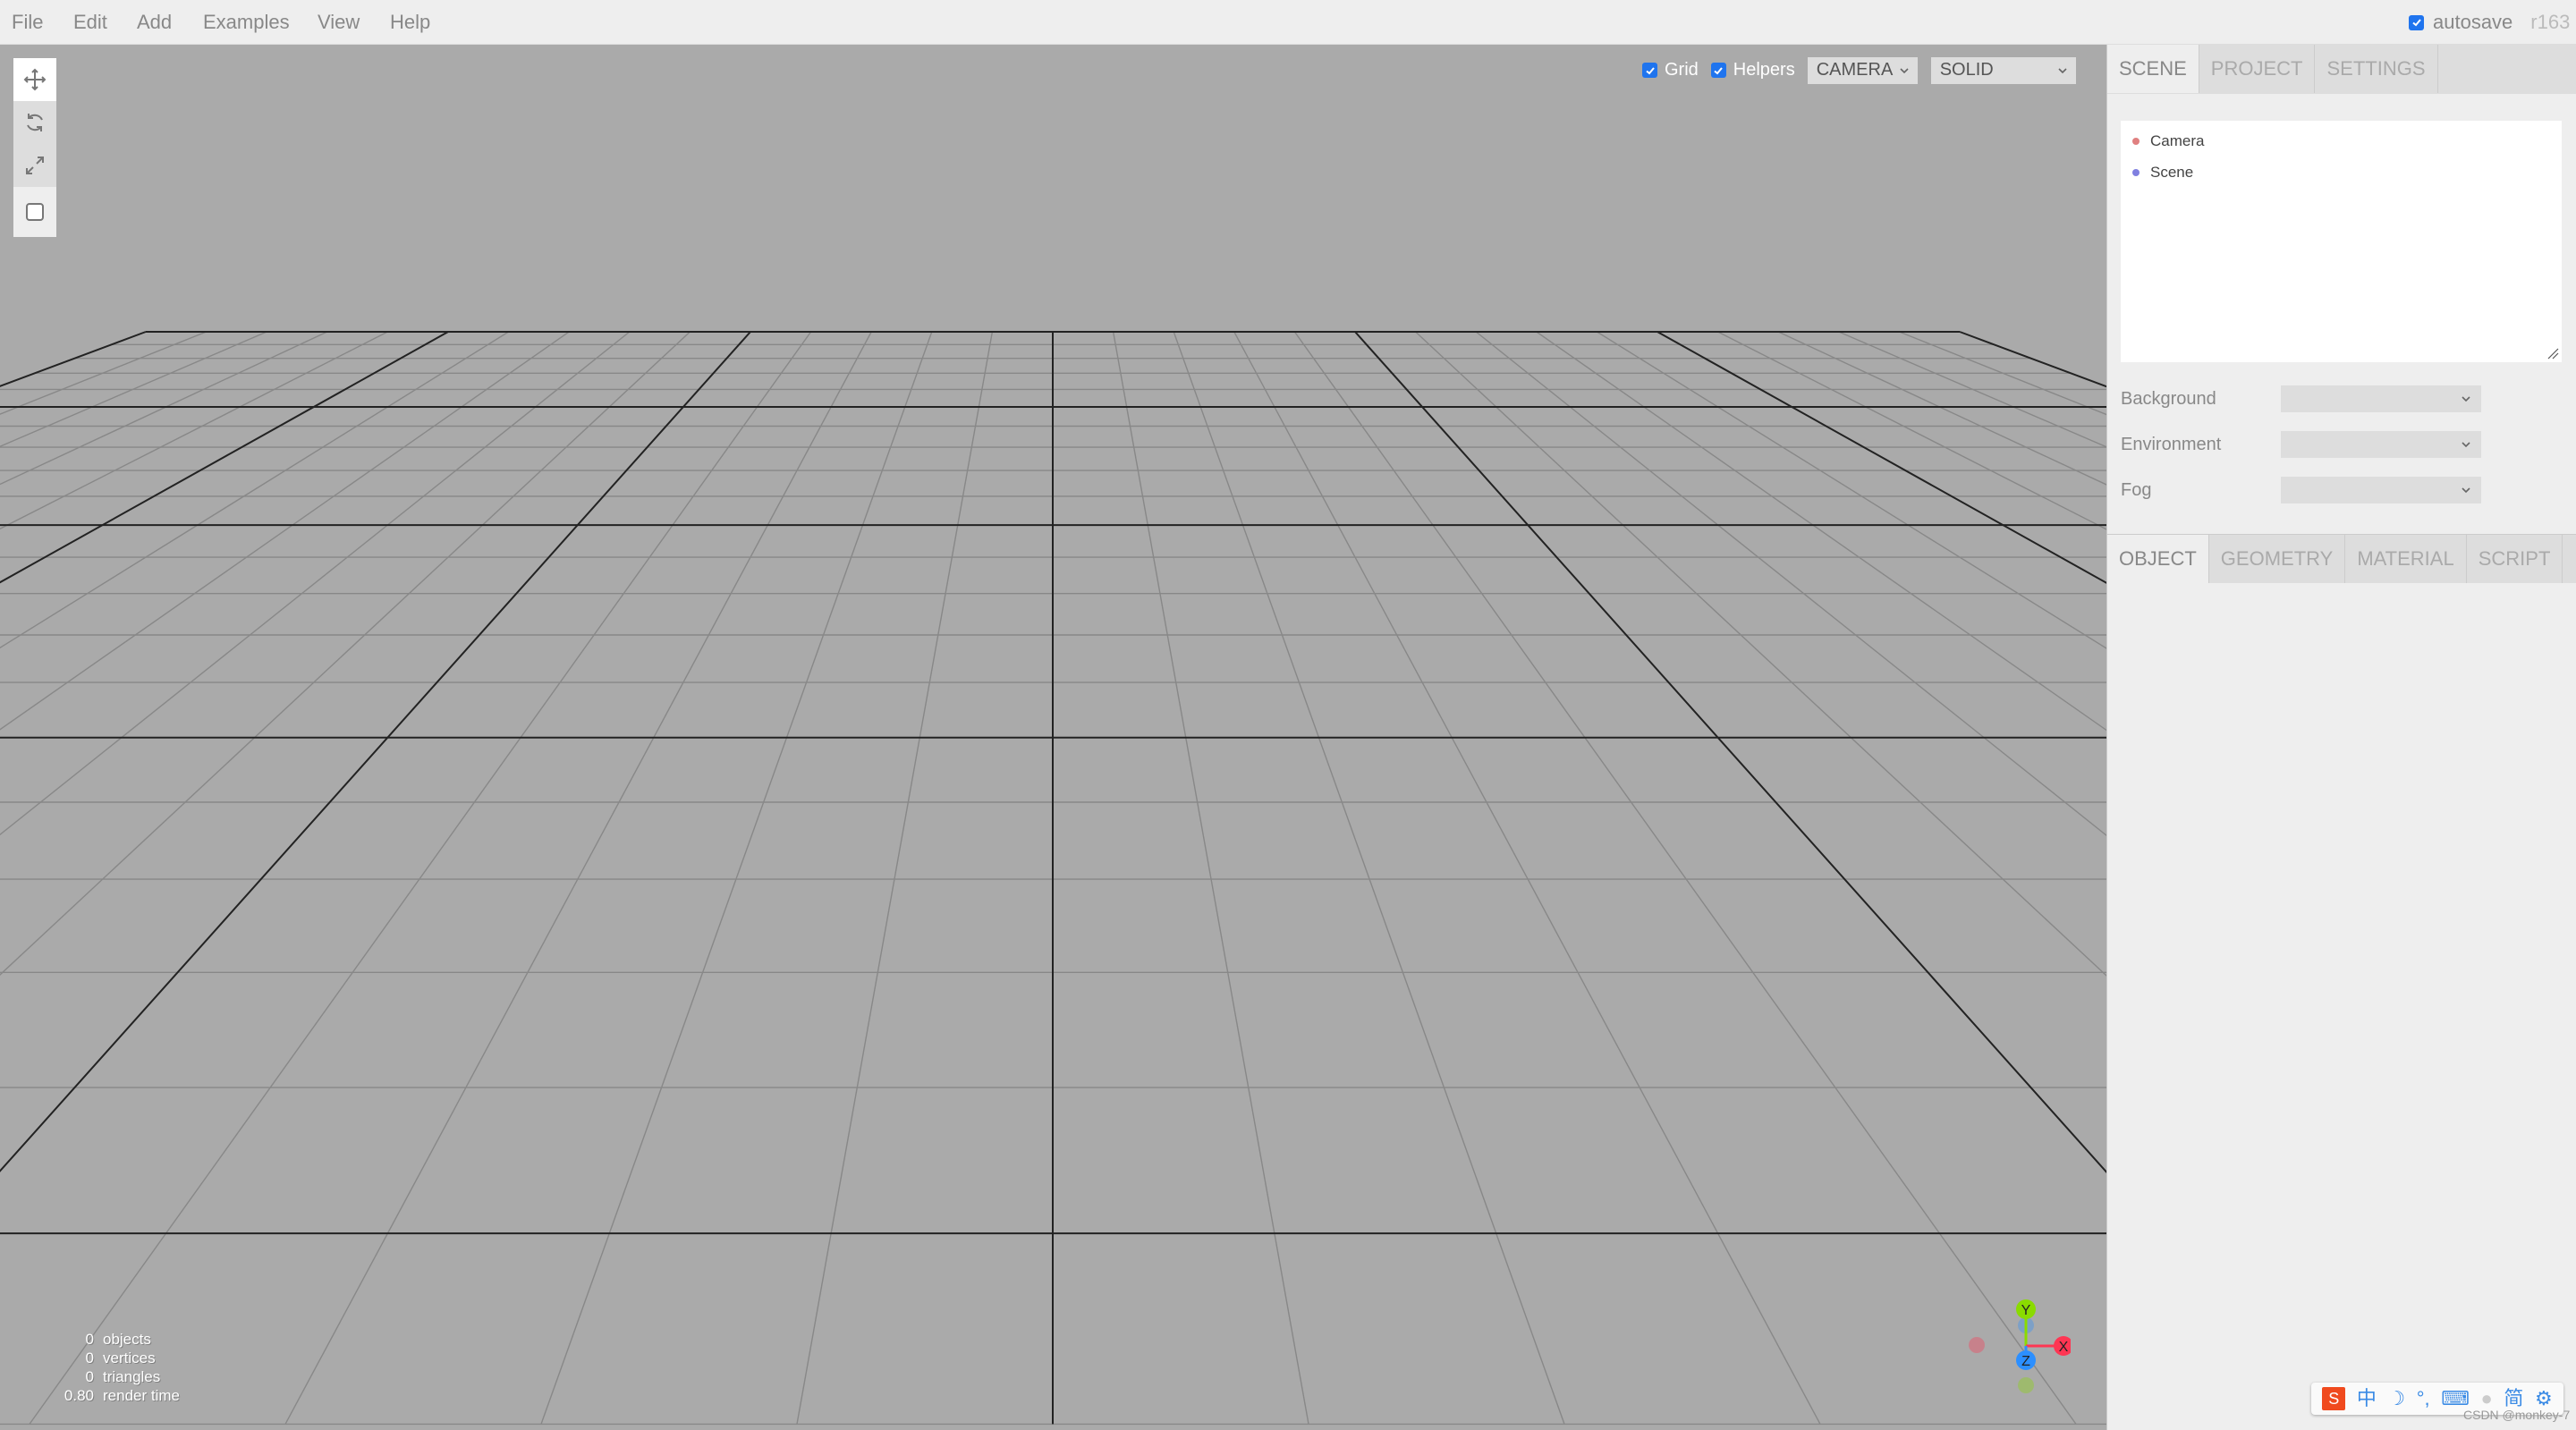  I want to click on info-vertices: 0 vertices, so click(117, 1358).